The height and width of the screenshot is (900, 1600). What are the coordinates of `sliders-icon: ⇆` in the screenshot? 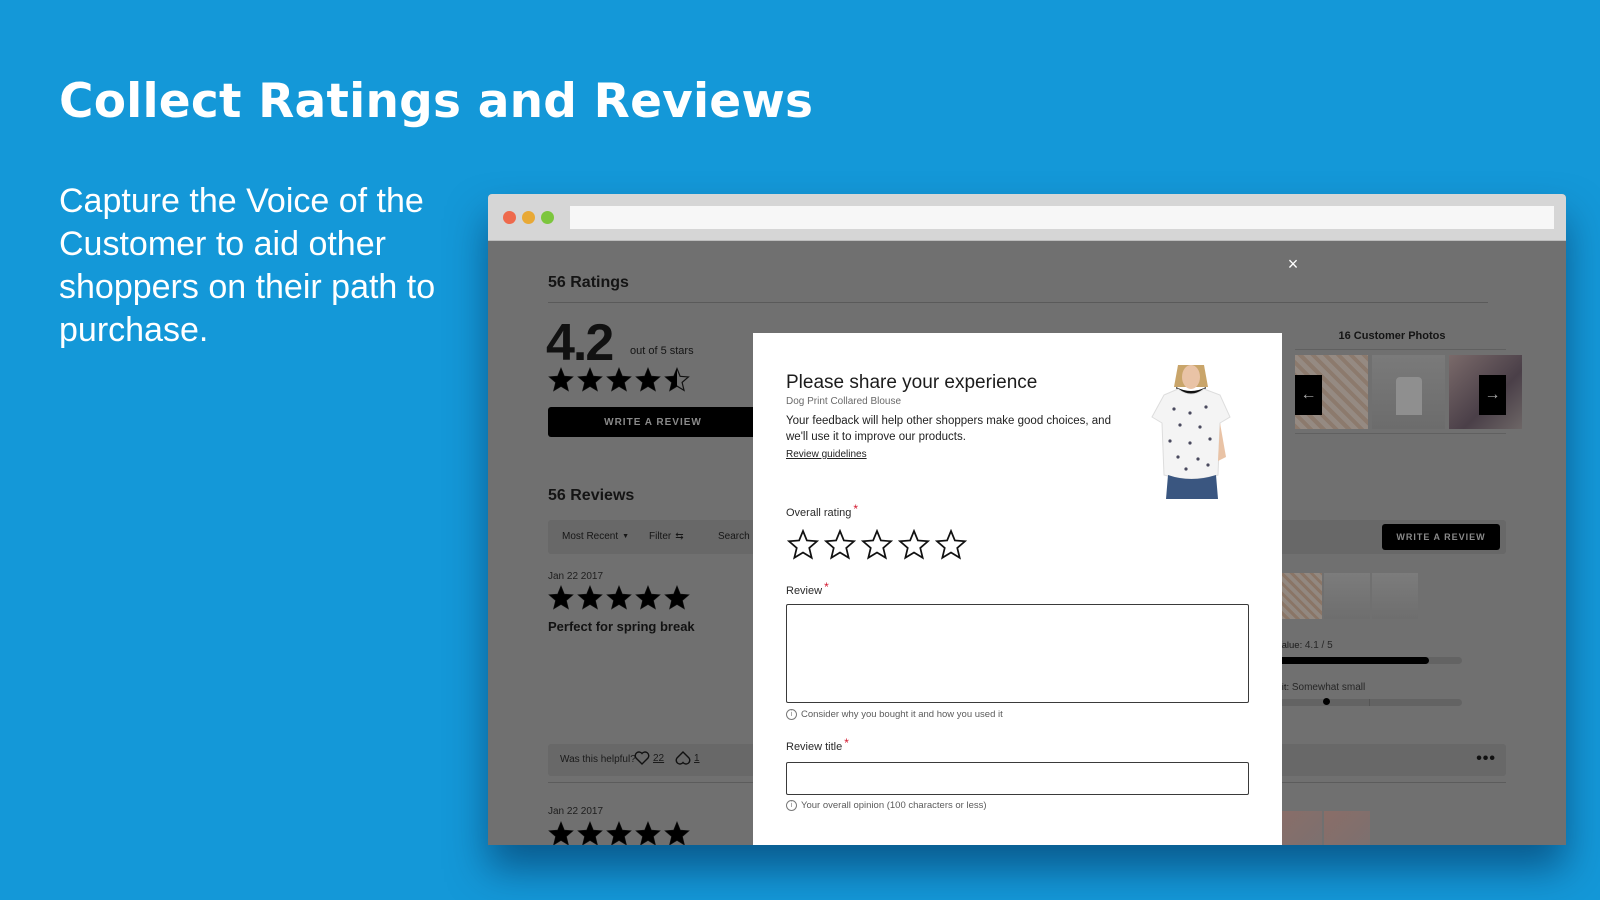 It's located at (679, 536).